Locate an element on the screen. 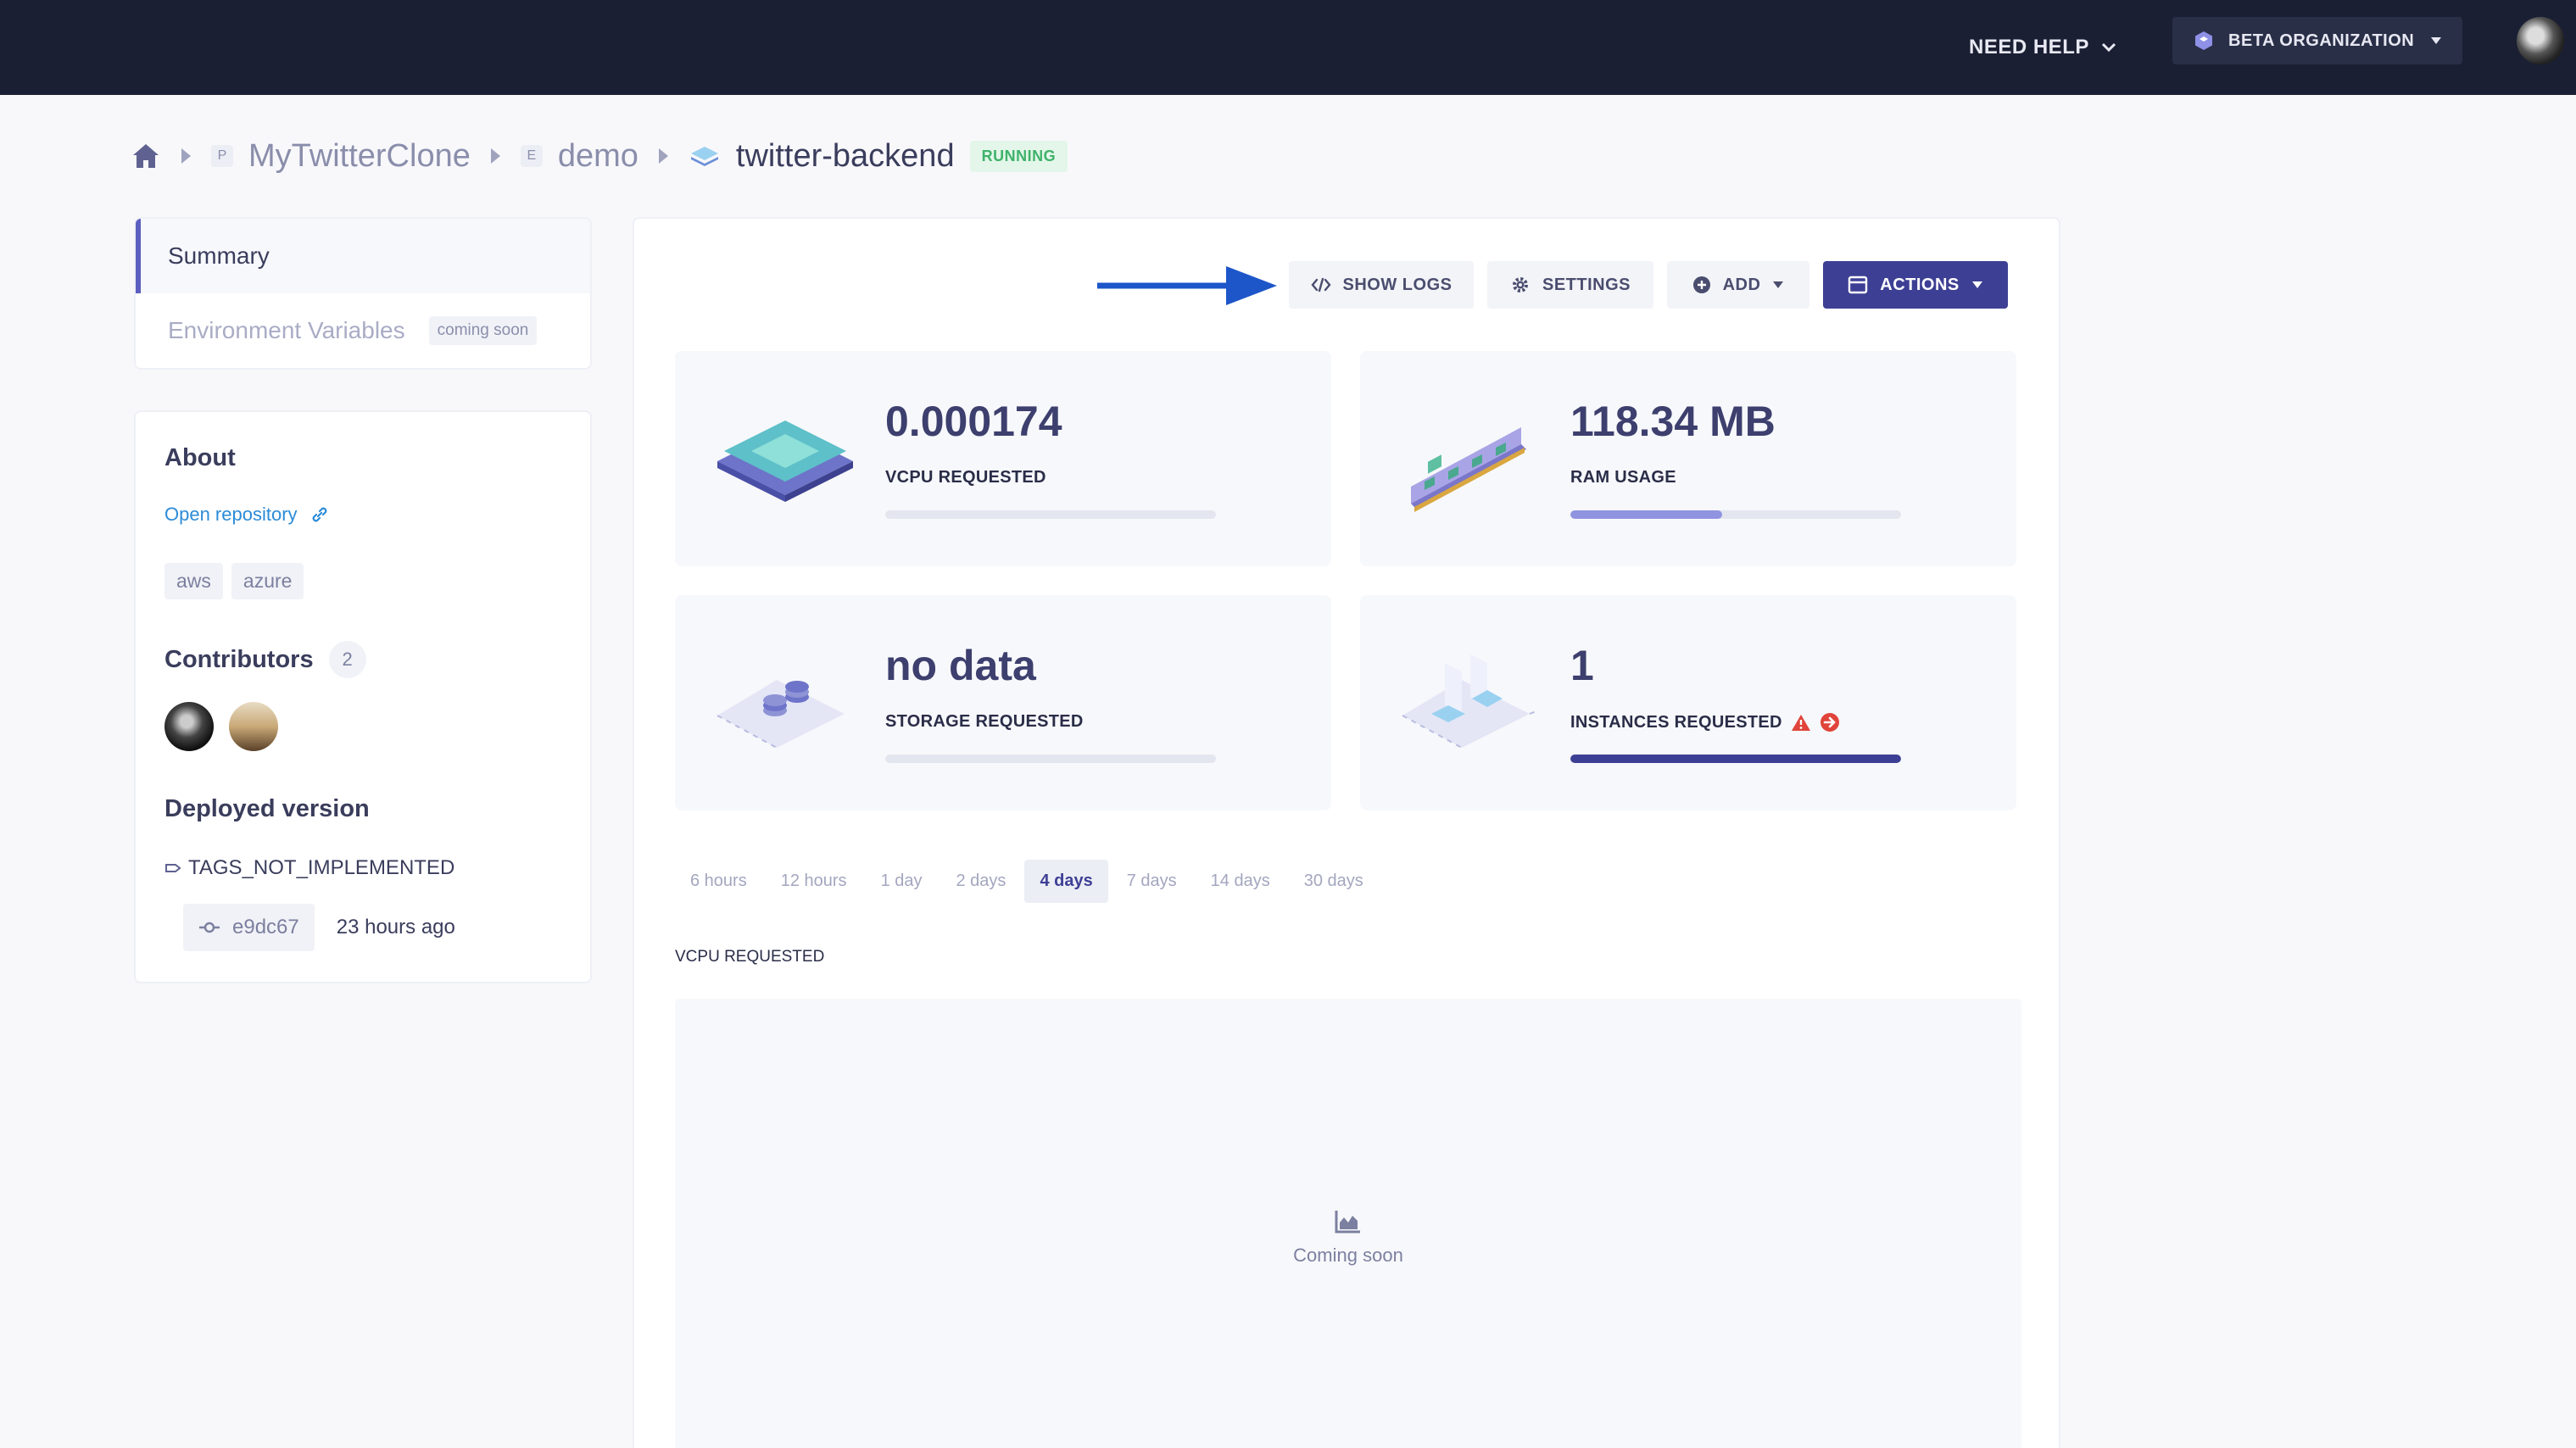  instances-label: INSTANCES REQUESTED is located at coordinates (1705, 722).